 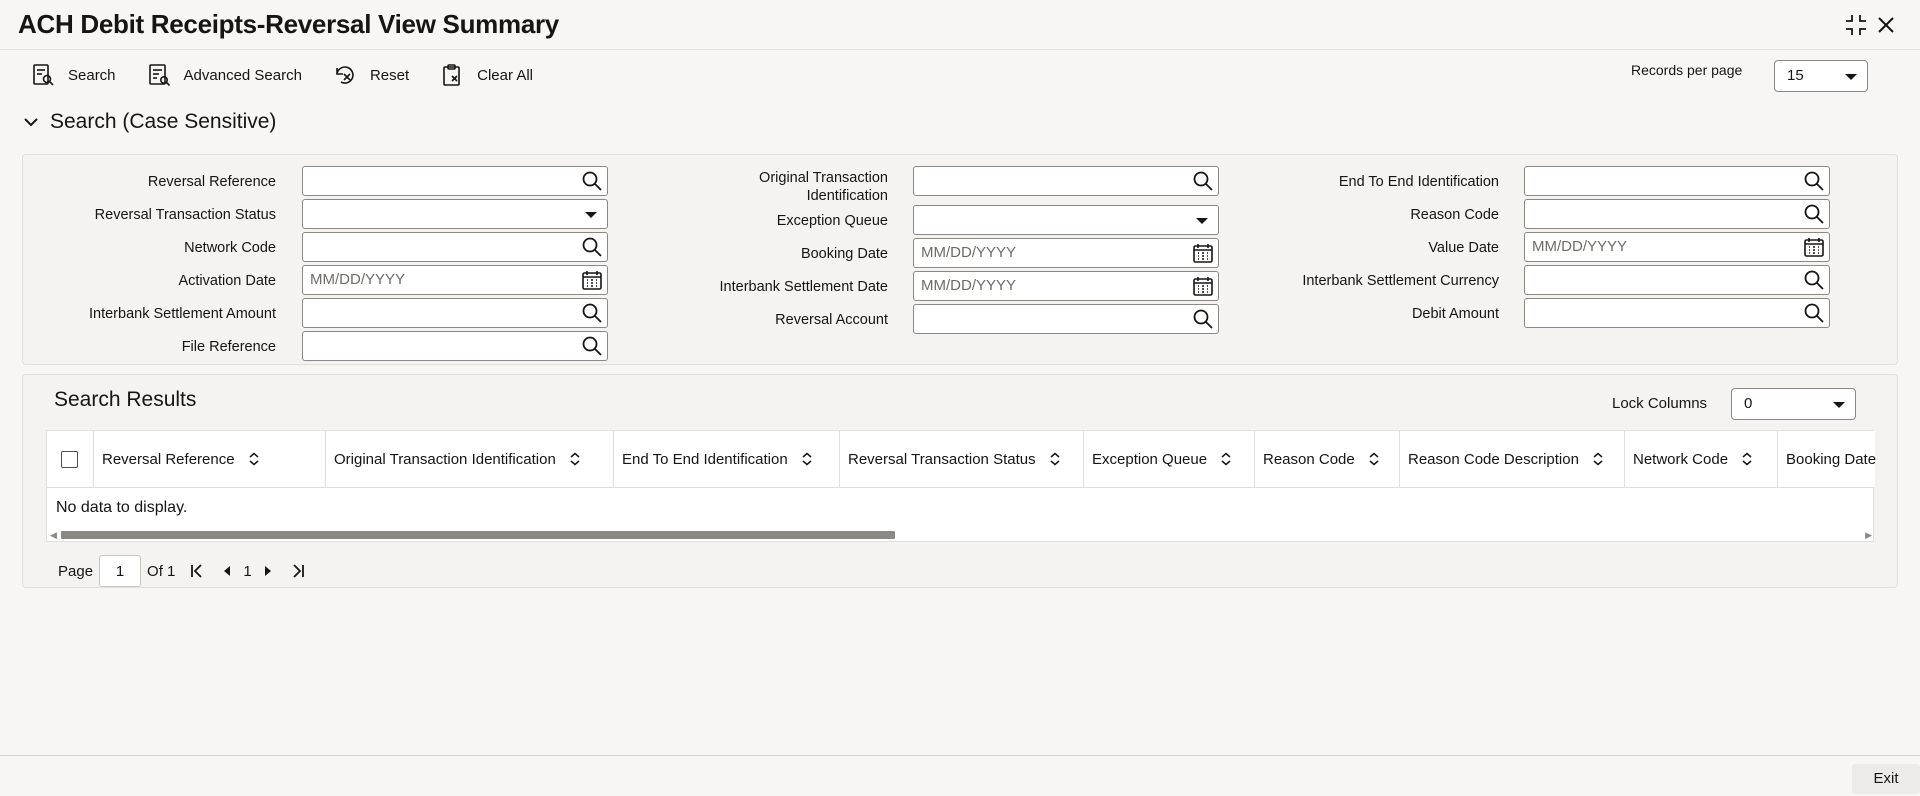 What do you see at coordinates (389, 75) in the screenshot?
I see `reset-button-label: Reset` at bounding box center [389, 75].